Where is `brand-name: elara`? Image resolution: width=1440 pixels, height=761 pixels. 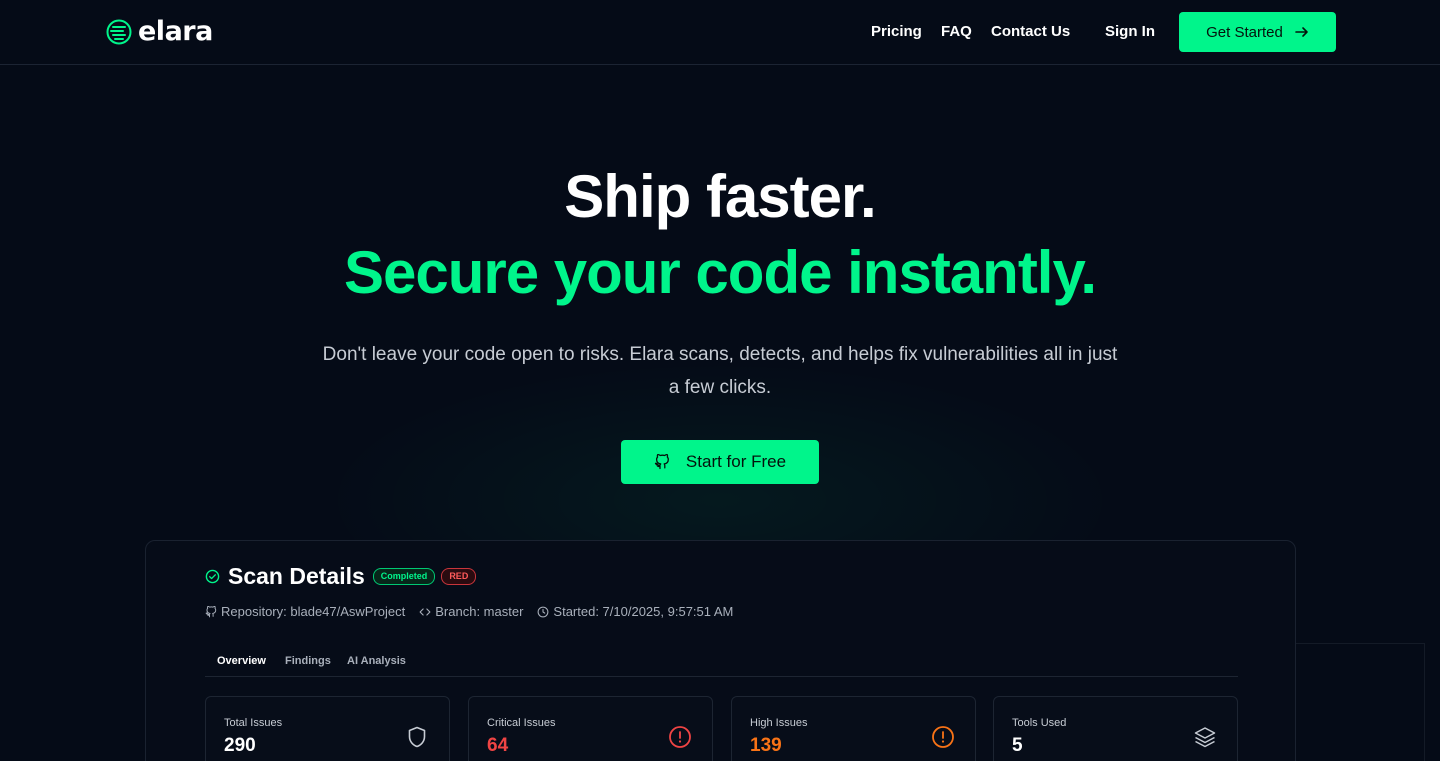 brand-name: elara is located at coordinates (175, 31).